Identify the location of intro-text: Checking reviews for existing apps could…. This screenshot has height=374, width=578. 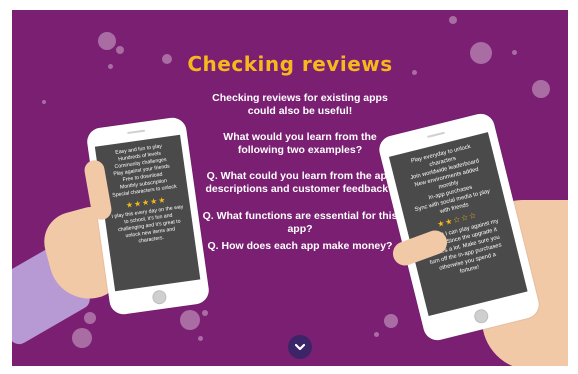
(300, 104).